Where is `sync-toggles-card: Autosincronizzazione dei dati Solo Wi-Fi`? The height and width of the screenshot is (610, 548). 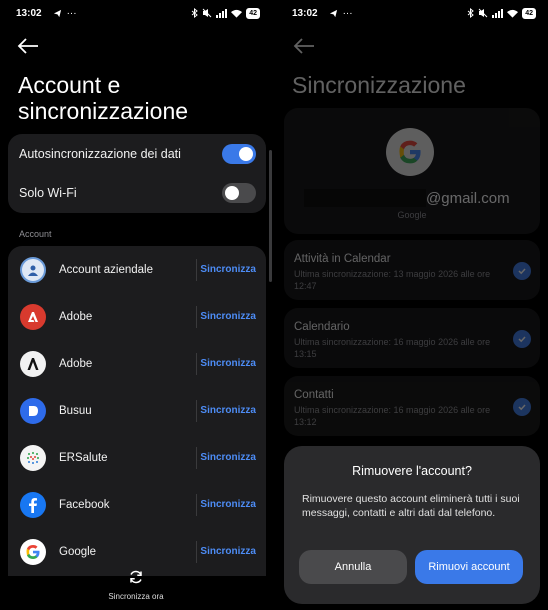 sync-toggles-card: Autosincronizzazione dei dati Solo Wi-Fi is located at coordinates (137, 173).